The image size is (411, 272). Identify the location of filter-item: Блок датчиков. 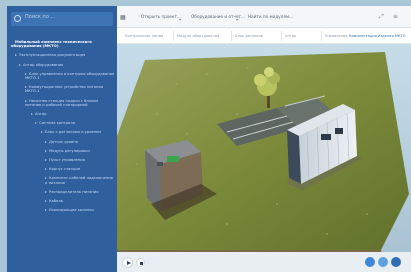
(249, 36).